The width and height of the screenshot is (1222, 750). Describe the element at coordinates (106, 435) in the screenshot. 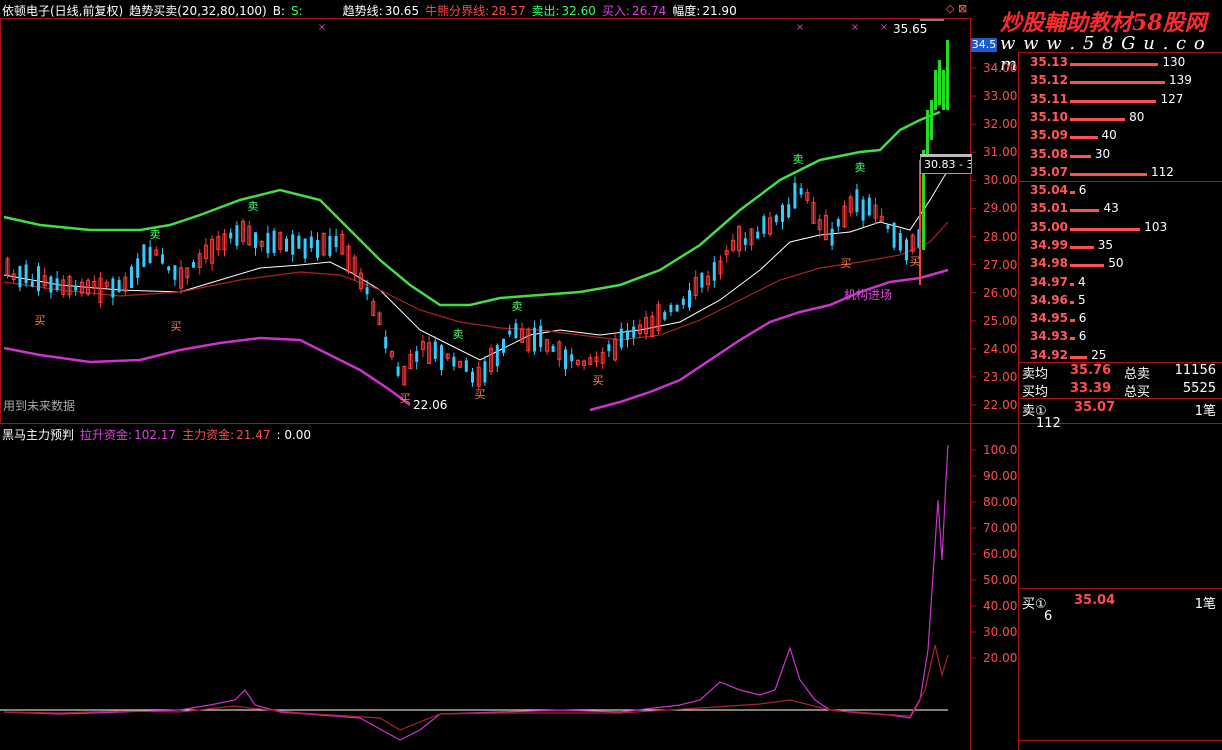

I see `lift-label: 拉升资金:` at that location.